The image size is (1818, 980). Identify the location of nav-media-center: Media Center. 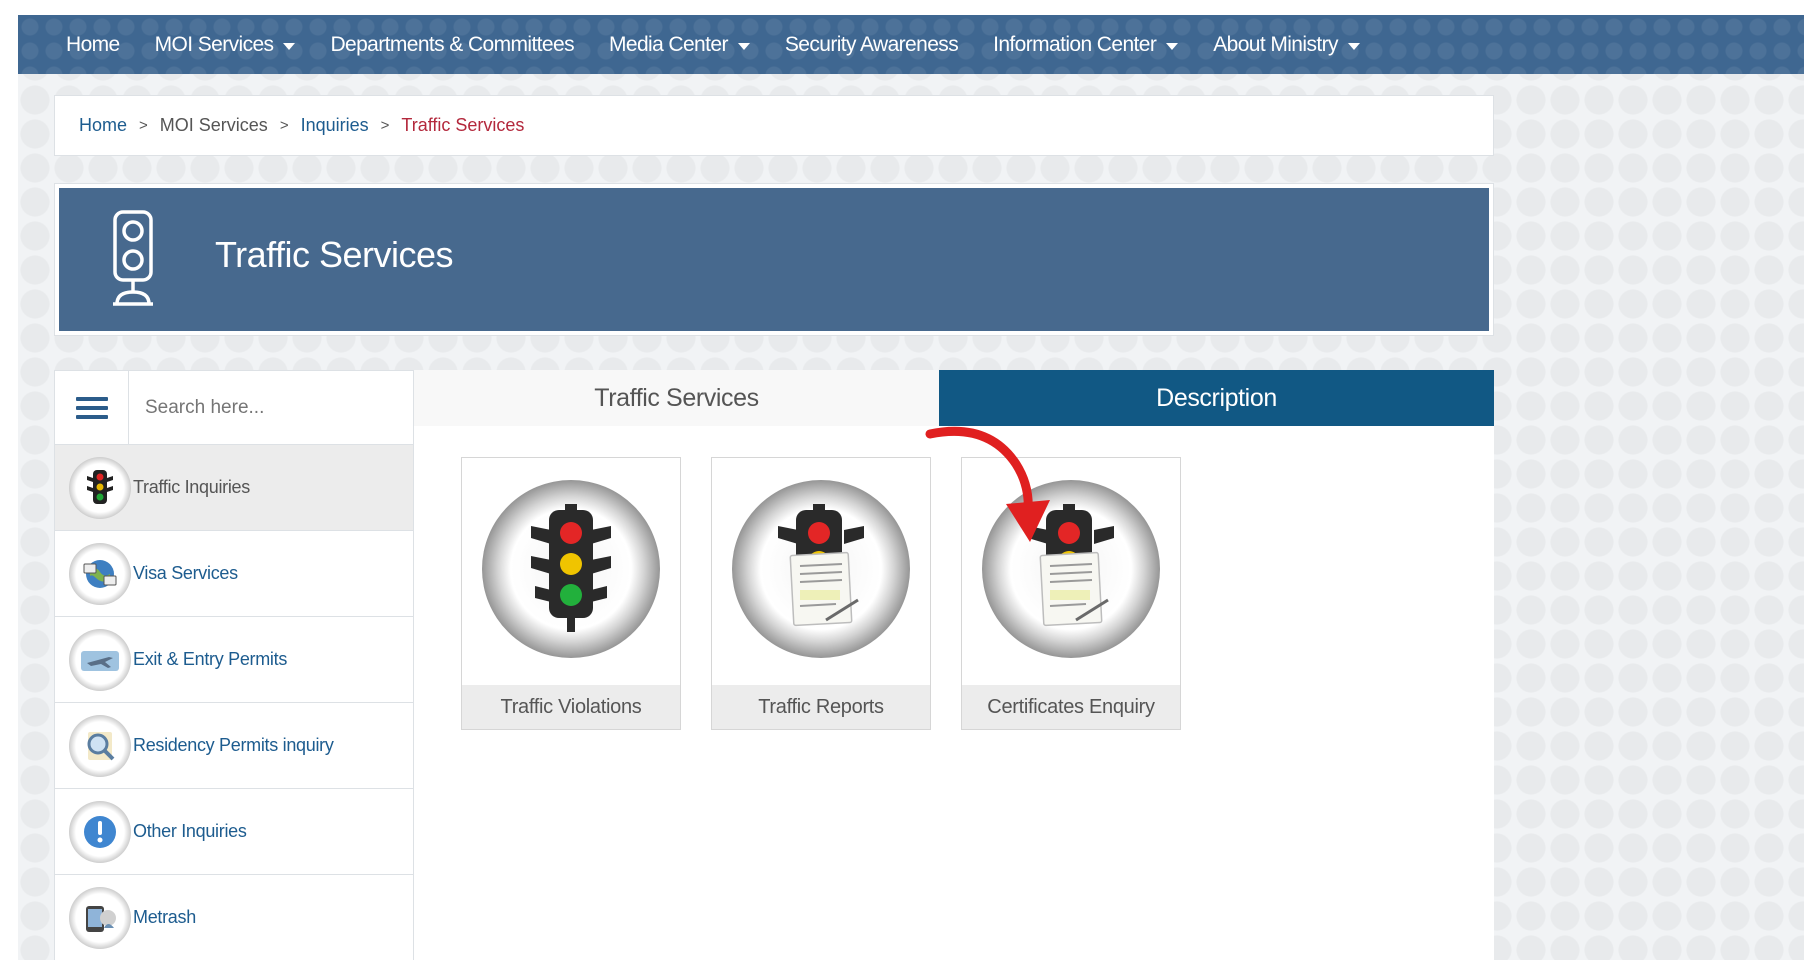
(679, 45).